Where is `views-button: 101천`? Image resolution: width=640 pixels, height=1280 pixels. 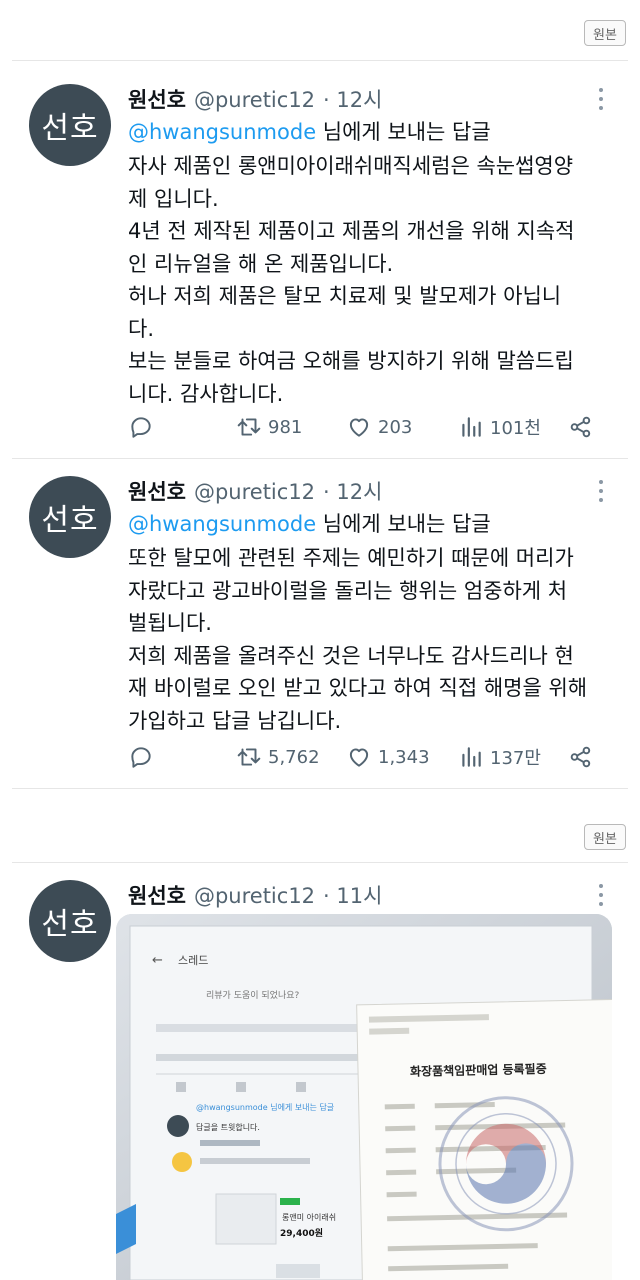 views-button: 101천 is located at coordinates (499, 427).